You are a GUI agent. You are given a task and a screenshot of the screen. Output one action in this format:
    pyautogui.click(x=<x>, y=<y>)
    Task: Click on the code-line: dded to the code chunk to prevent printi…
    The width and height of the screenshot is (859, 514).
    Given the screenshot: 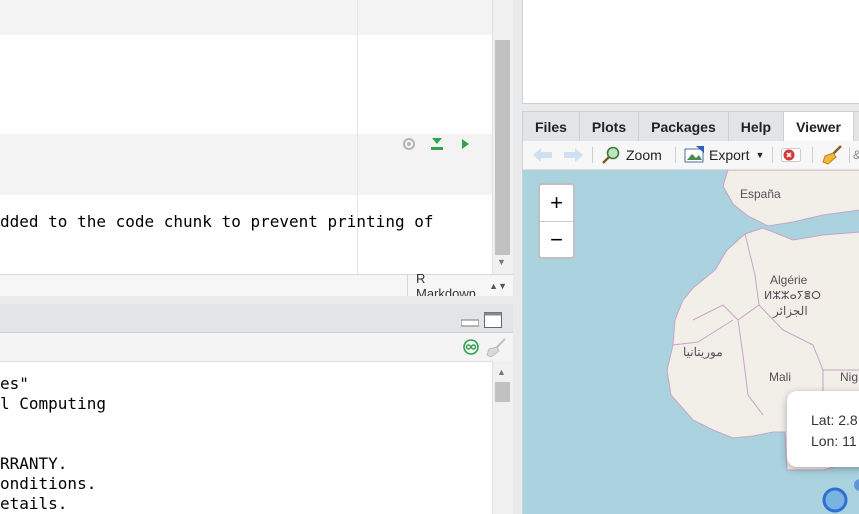 What is the action you would take?
    pyautogui.click(x=217, y=221)
    